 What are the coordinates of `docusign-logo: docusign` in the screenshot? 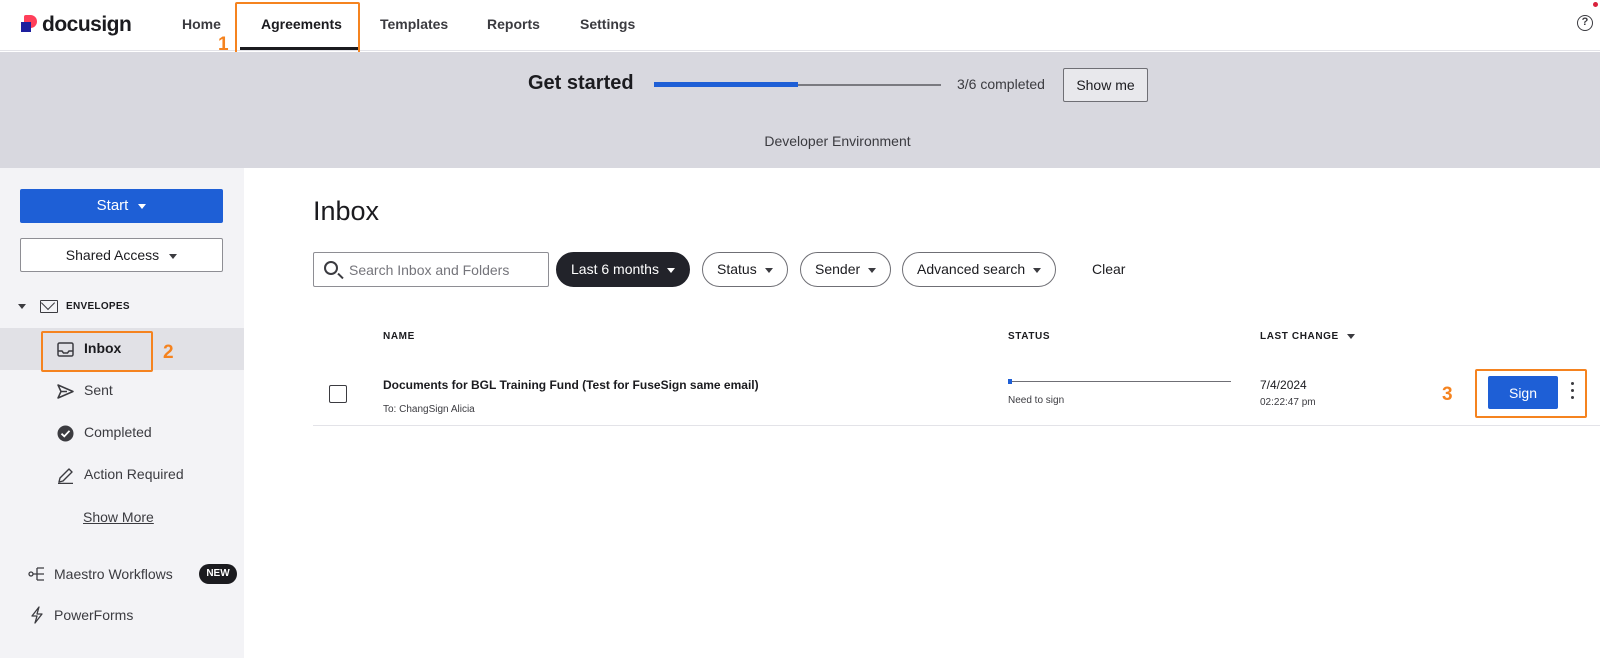 It's located at (76, 25).